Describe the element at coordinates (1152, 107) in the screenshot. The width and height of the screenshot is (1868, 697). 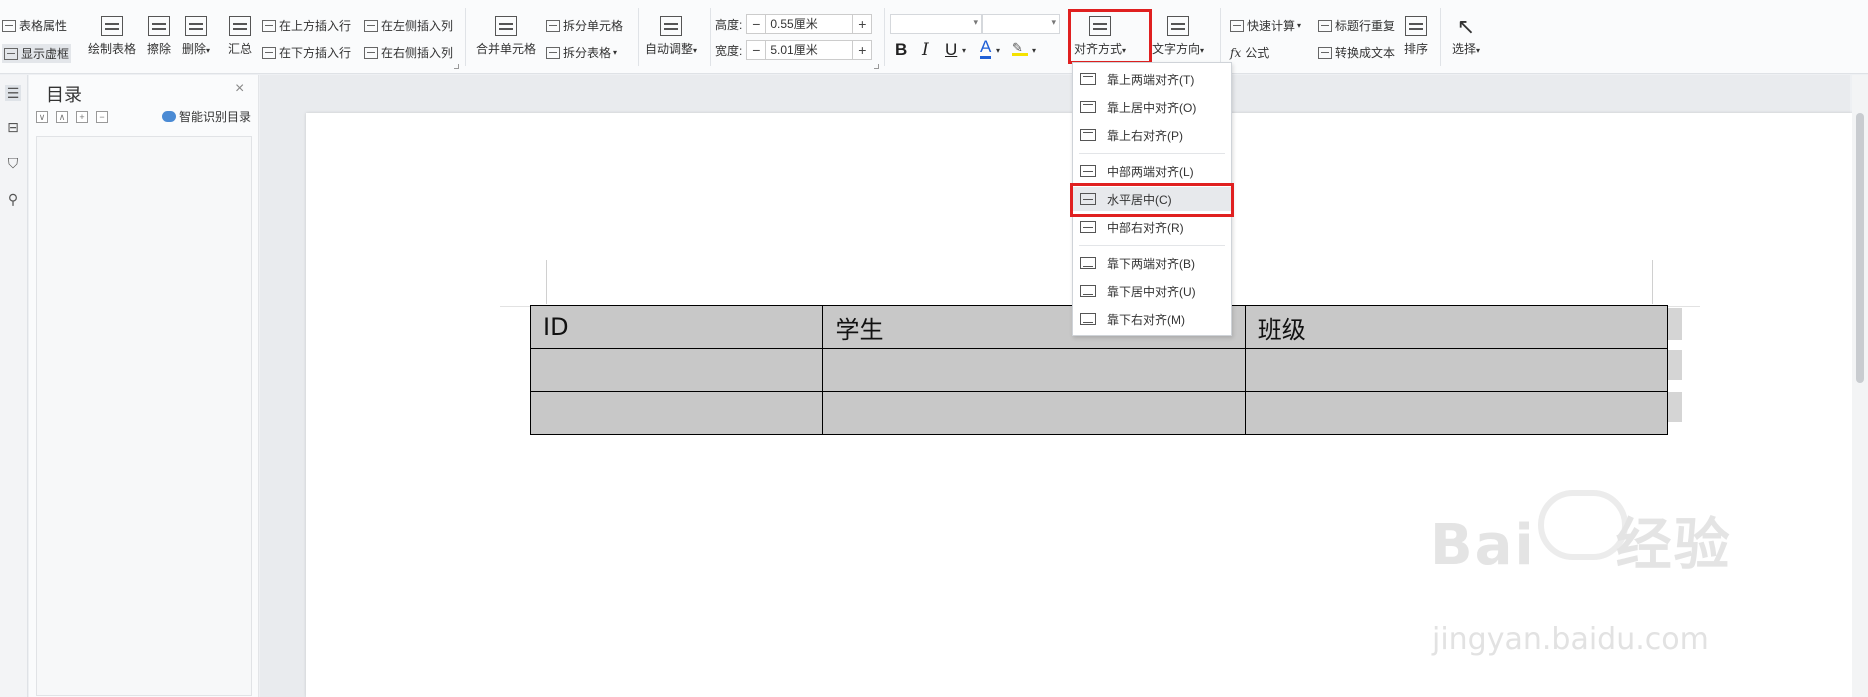
I see `menu-item-top-center: 靠上居中对齐(O)` at that location.